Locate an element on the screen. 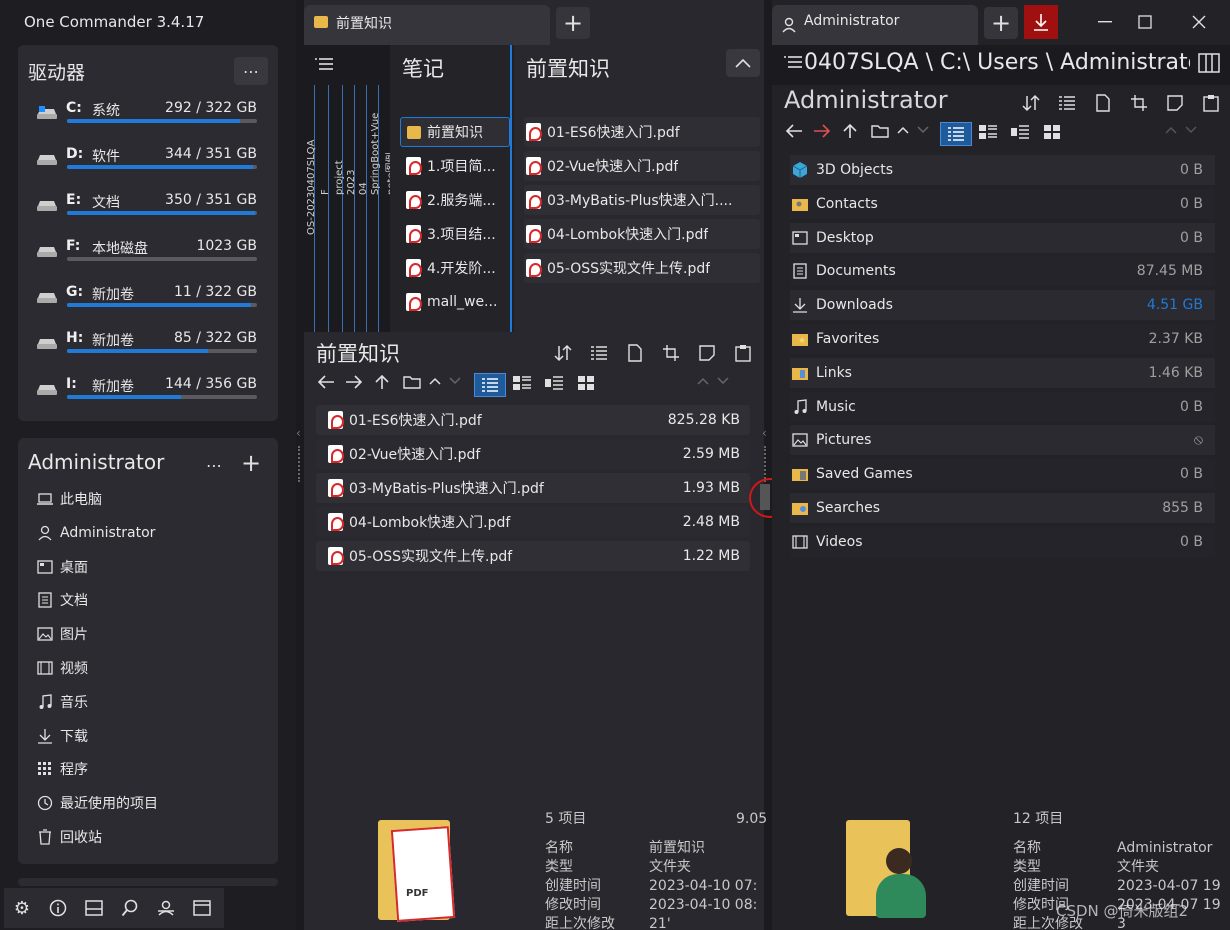 The height and width of the screenshot is (930, 1230). panel-icon is located at coordinates (94, 908).